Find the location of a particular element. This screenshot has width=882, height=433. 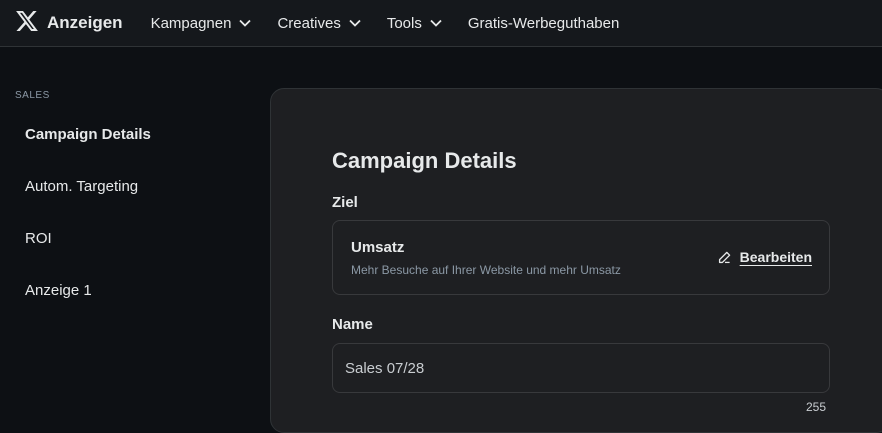

nav-item-label: Gratis-Werbeguthaben is located at coordinates (543, 23).